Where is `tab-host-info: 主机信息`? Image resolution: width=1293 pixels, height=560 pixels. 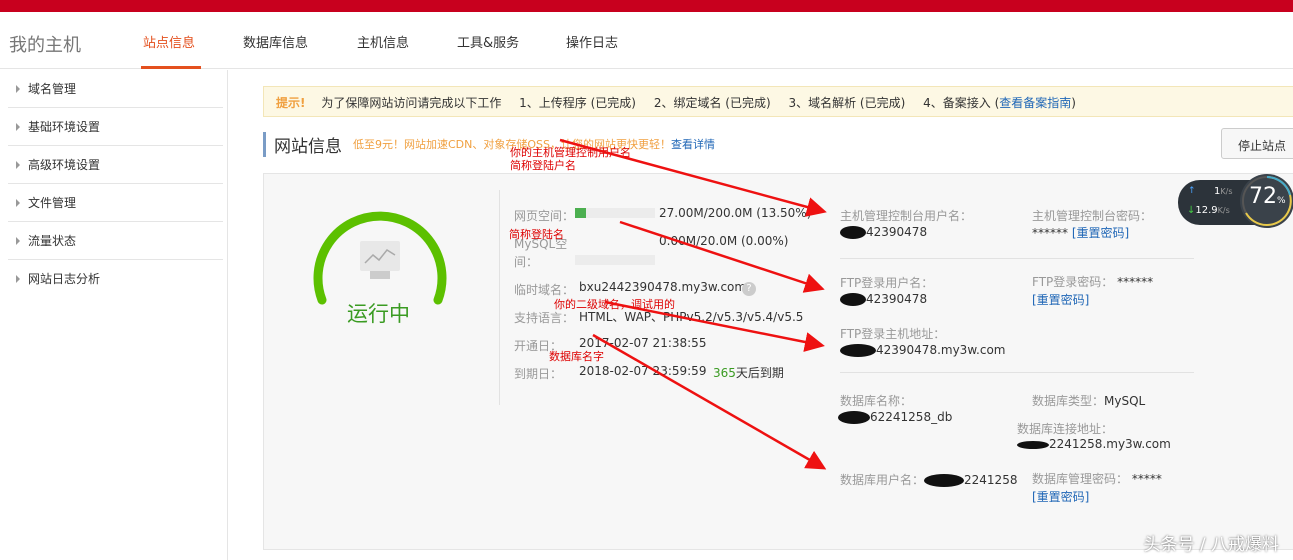
tab-host-info: 主机信息 is located at coordinates (383, 41).